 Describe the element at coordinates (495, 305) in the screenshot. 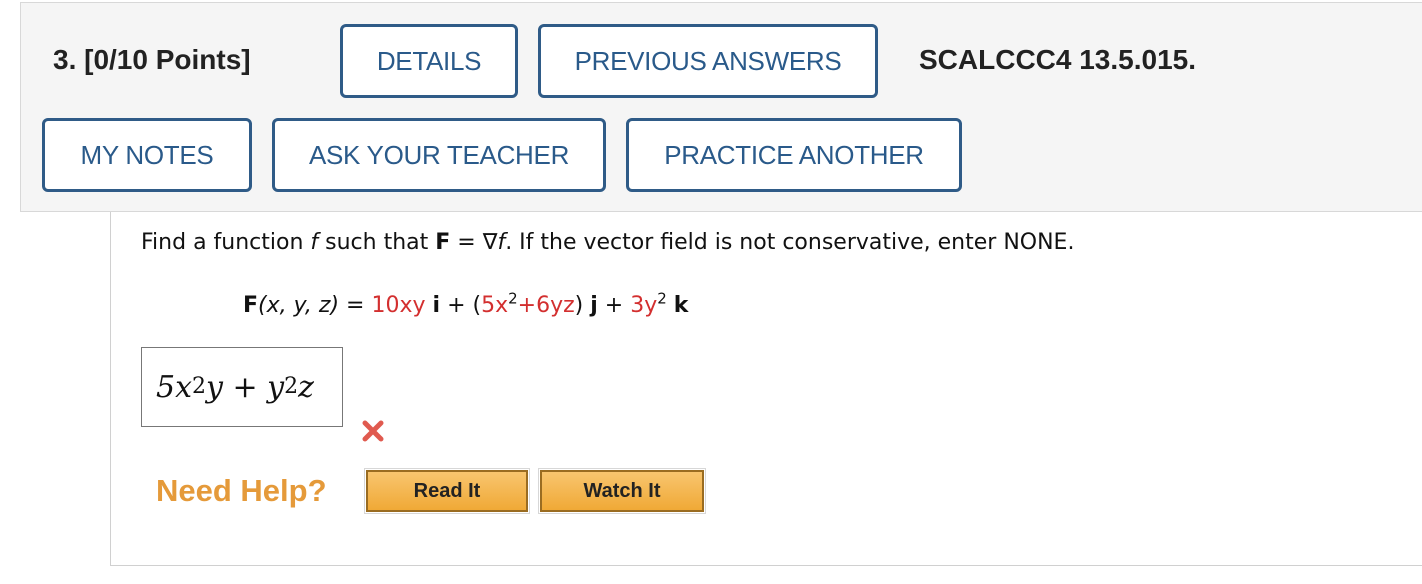

I see `field-term-2: 5x` at that location.